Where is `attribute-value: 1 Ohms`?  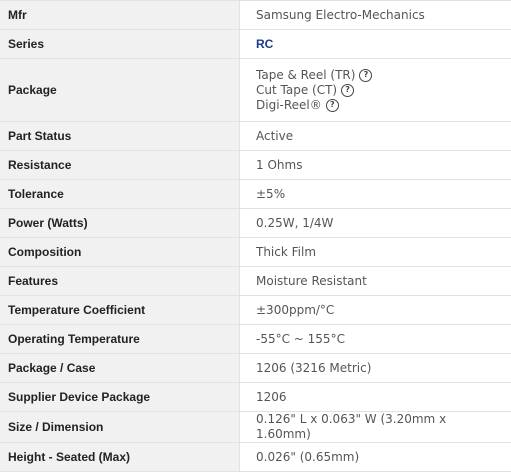
attribute-value: 1 Ohms is located at coordinates (375, 165).